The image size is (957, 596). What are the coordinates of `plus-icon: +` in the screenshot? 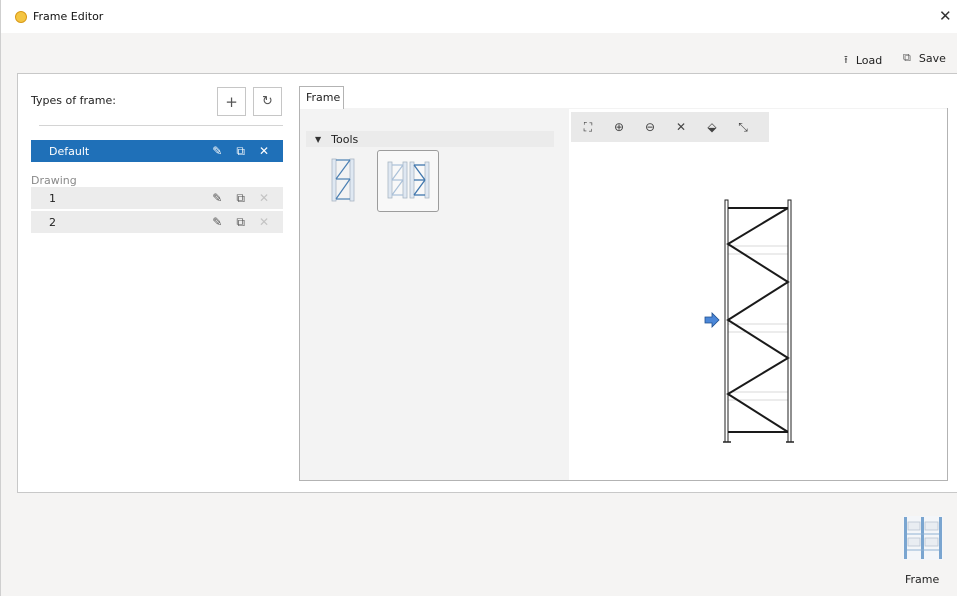 It's located at (231, 101).